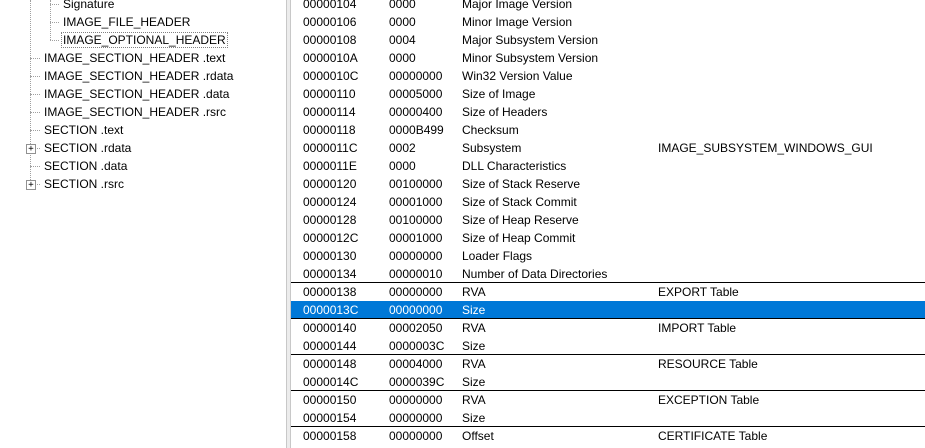 This screenshot has height=448, width=925. I want to click on table-row: 00000140 00002050 RVA IMPORT Table, so click(608, 328).